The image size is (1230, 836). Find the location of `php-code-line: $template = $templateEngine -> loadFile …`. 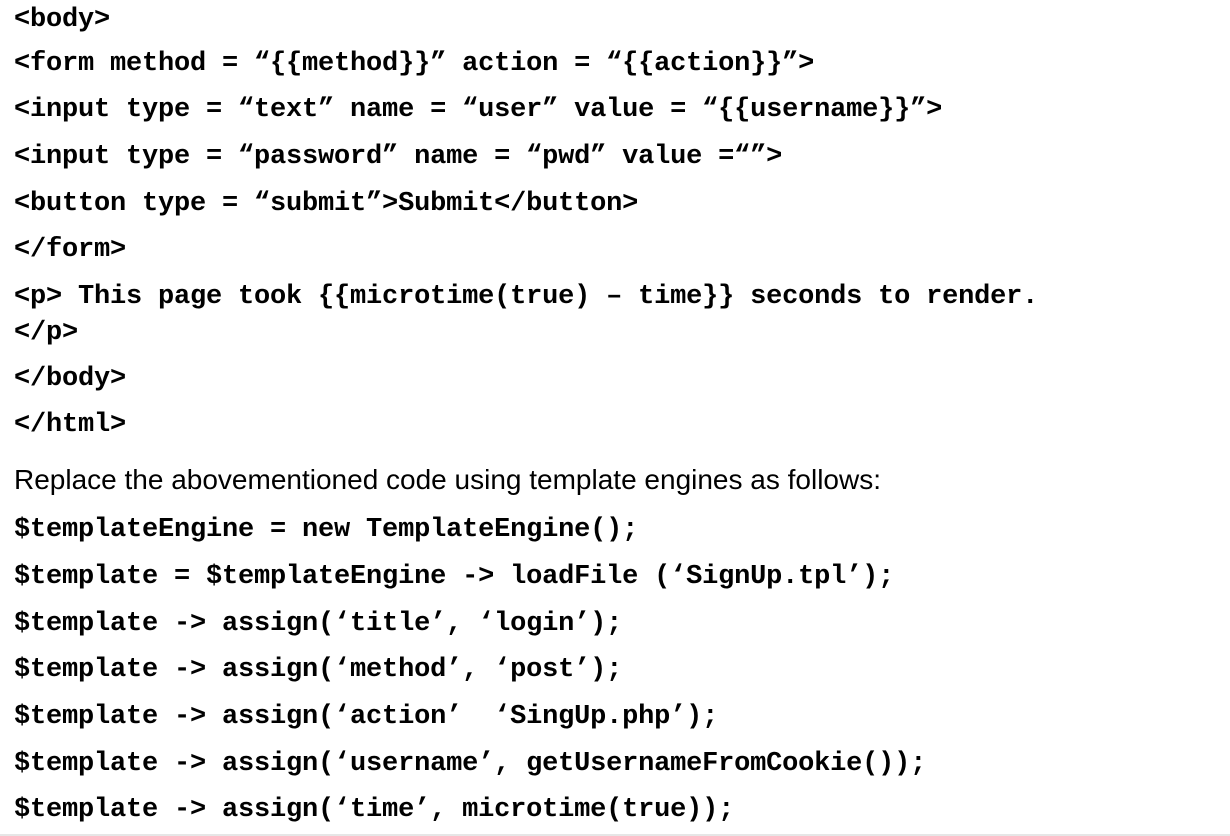

php-code-line: $template = $templateEngine -> loadFile … is located at coordinates (454, 577).